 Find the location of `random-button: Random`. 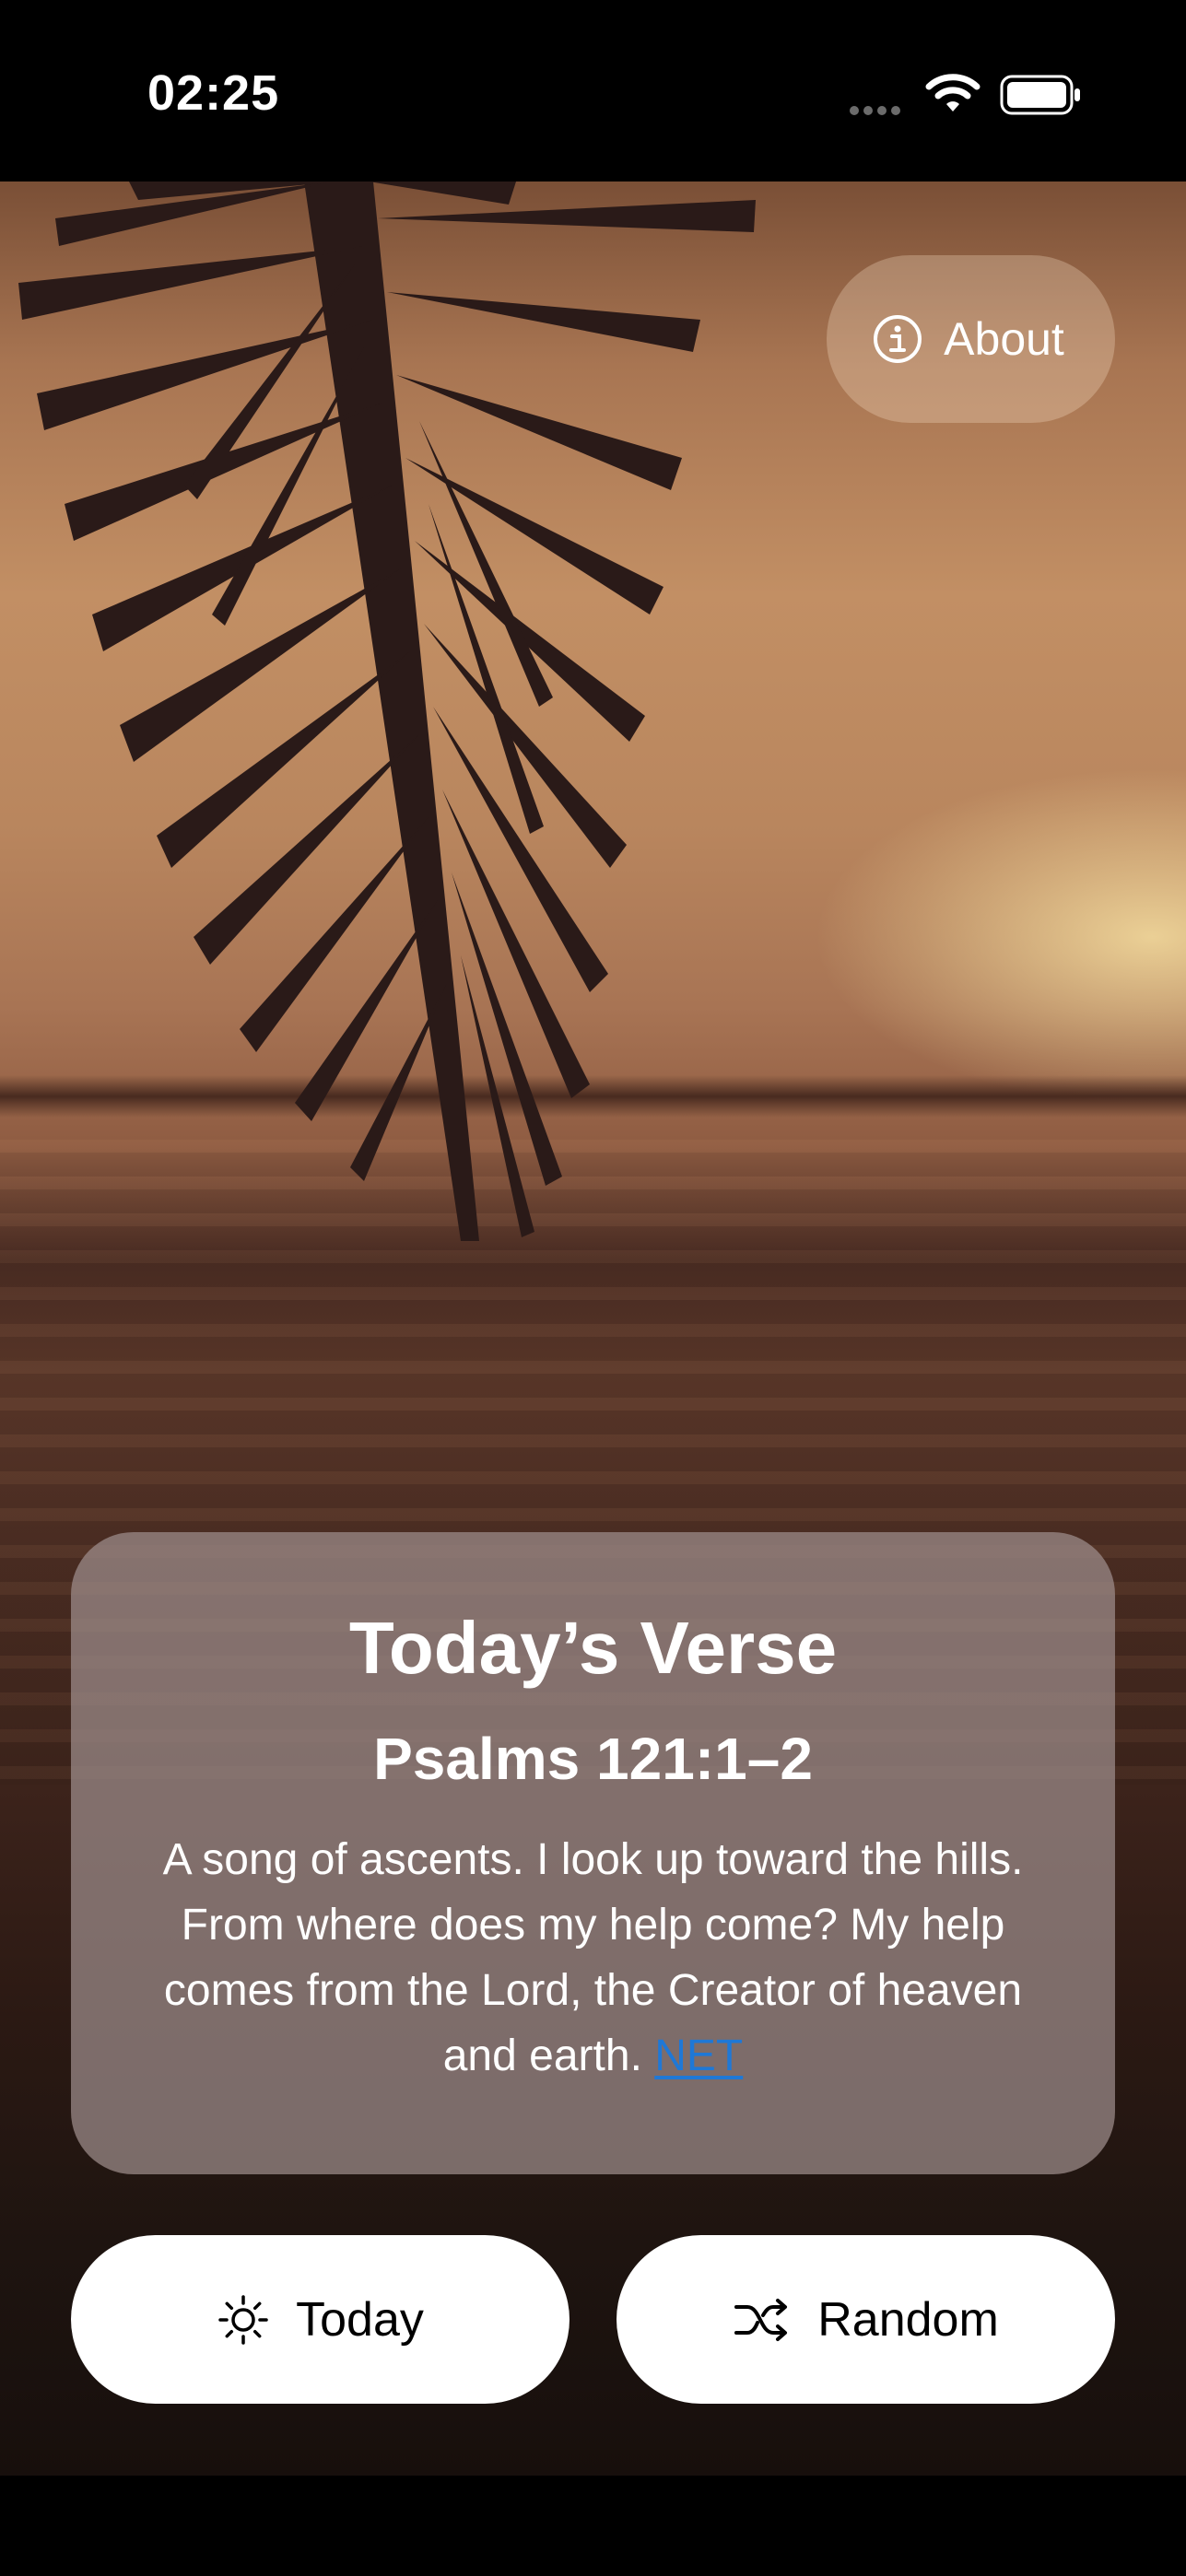

random-button: Random is located at coordinates (865, 2319).